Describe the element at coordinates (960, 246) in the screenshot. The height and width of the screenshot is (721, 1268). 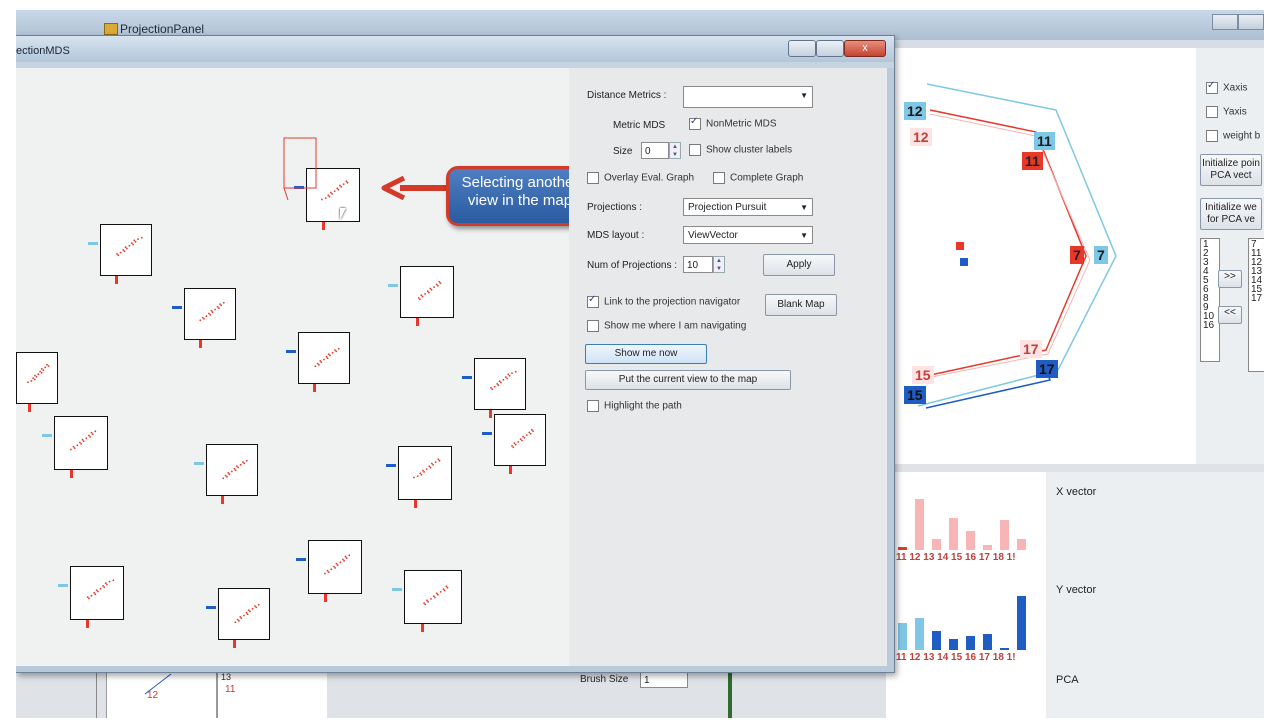
I see `small-red-square` at that location.